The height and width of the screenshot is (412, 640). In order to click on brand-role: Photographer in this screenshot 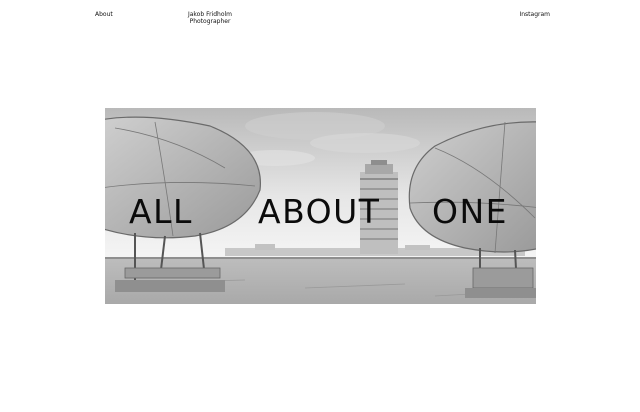, I will do `click(210, 21)`.